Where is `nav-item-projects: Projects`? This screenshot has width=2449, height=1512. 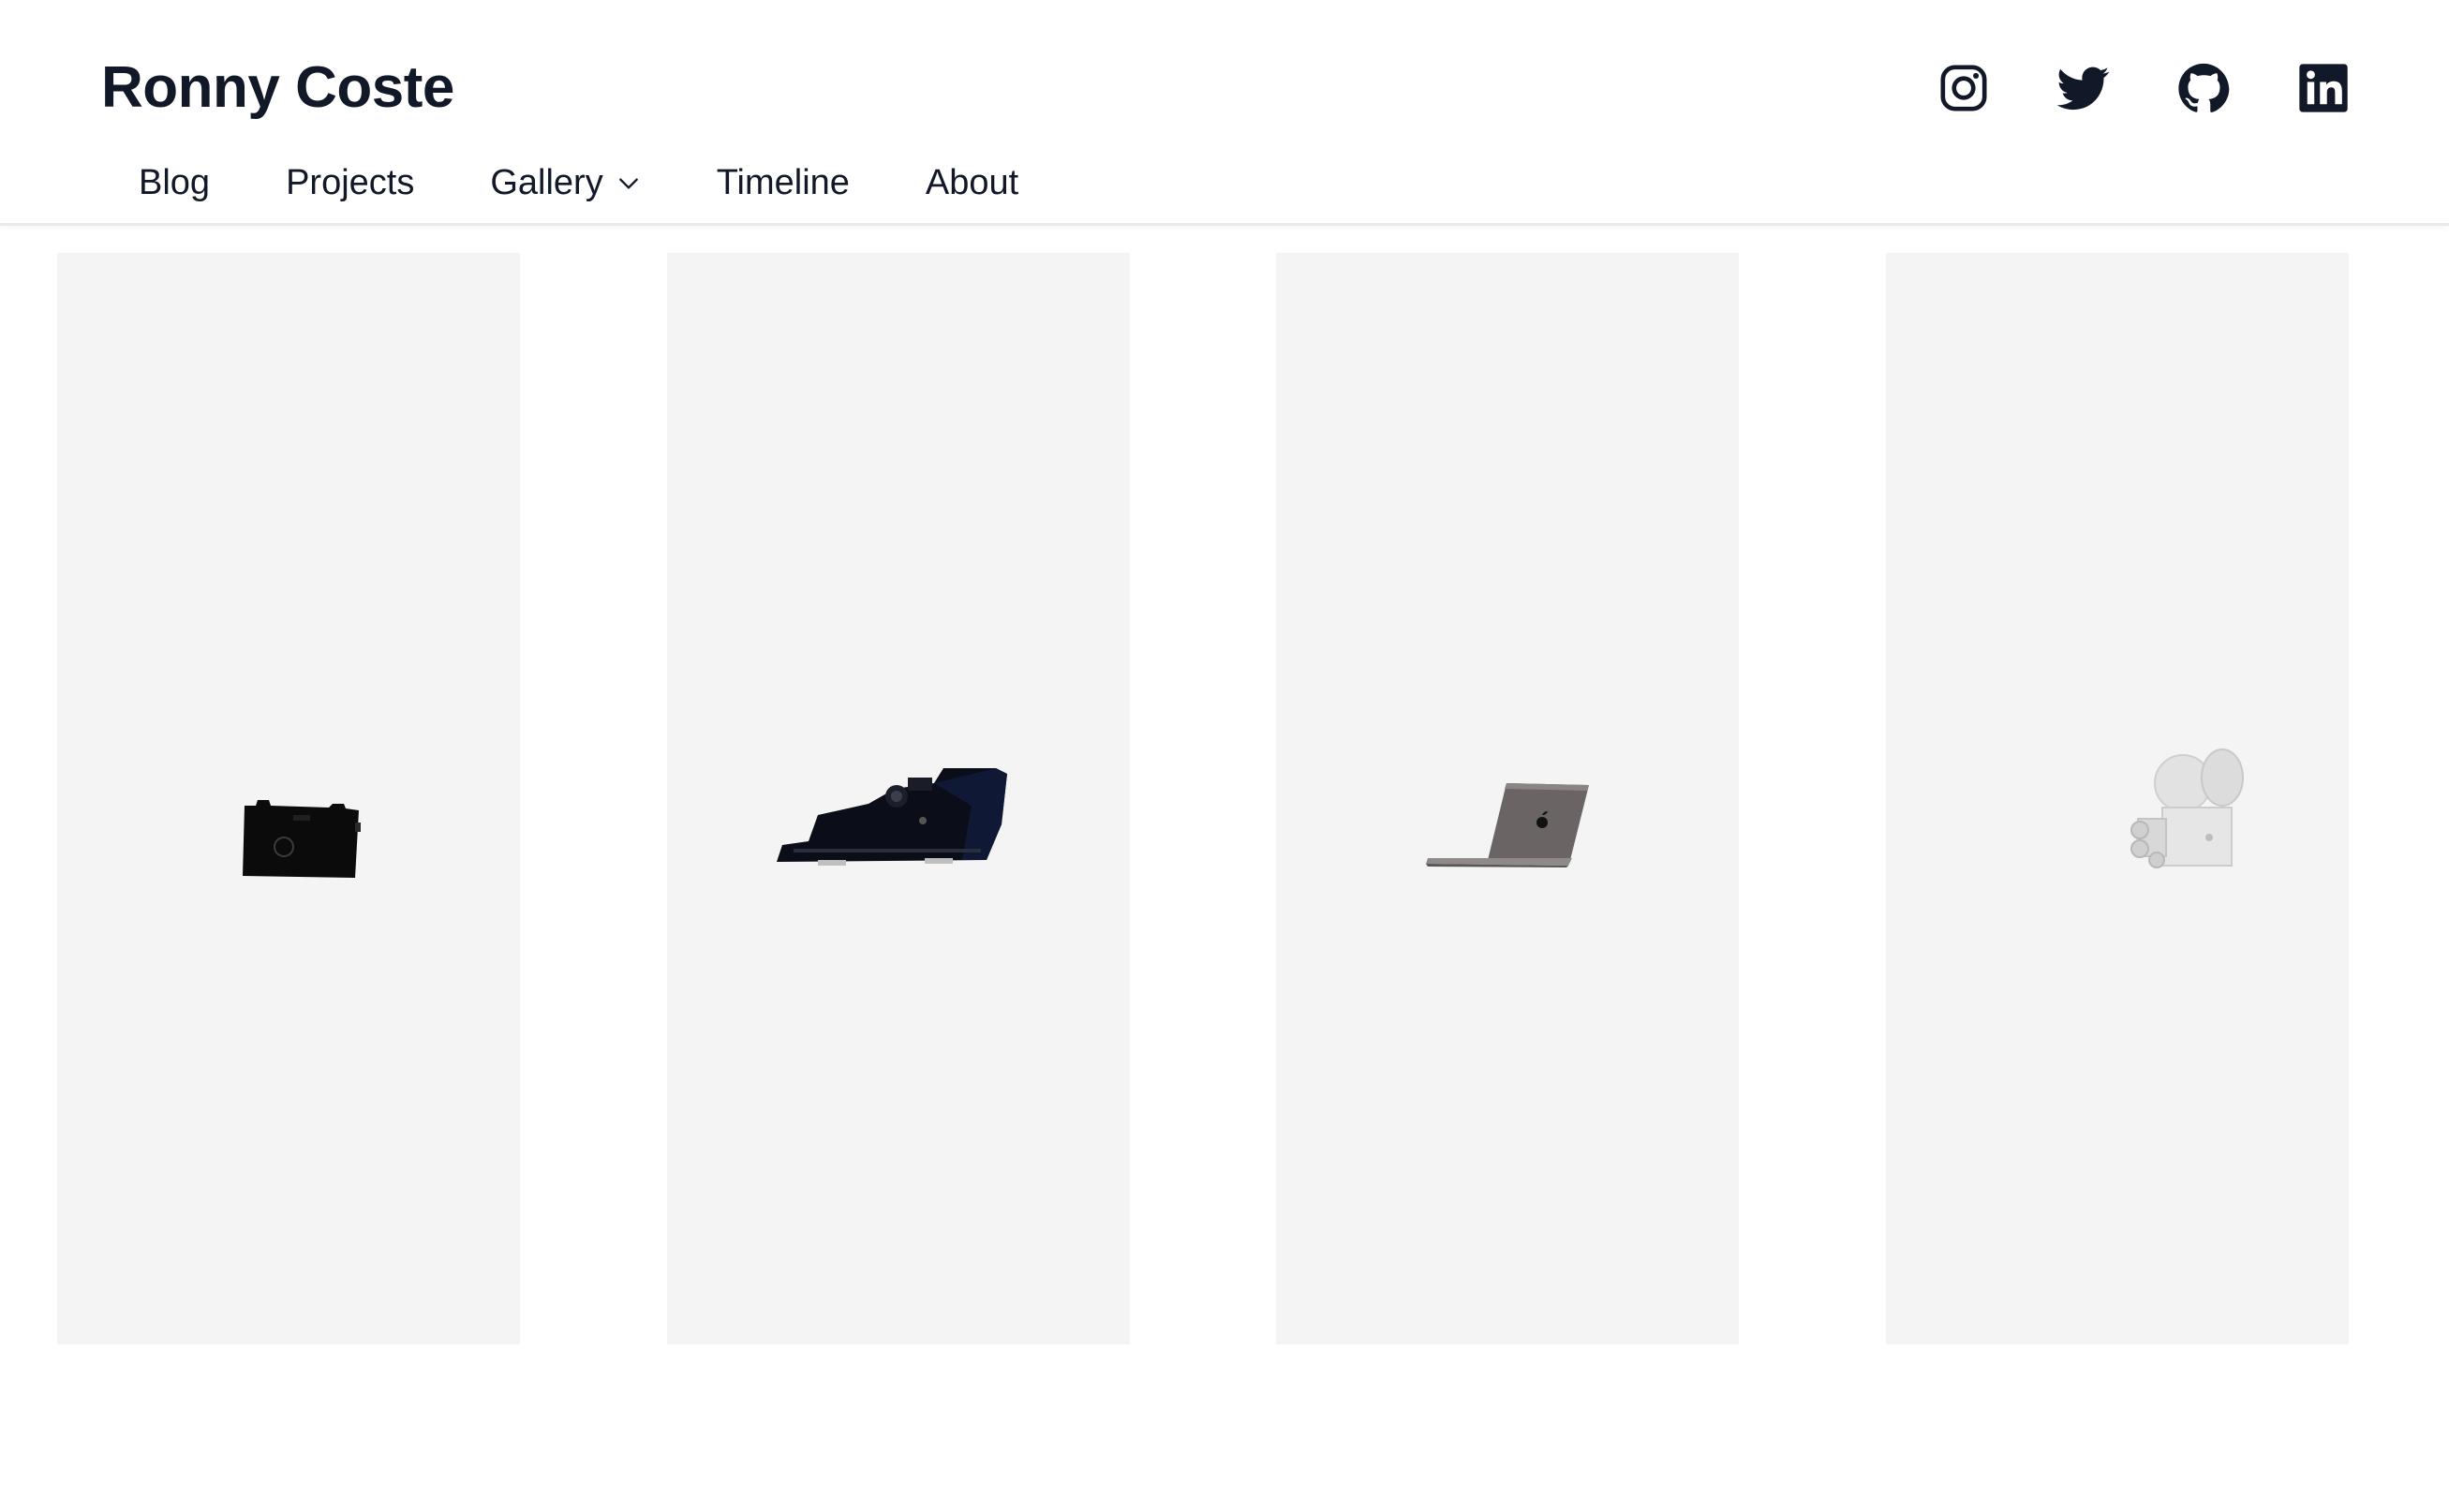
nav-item-projects: Projects is located at coordinates (350, 182).